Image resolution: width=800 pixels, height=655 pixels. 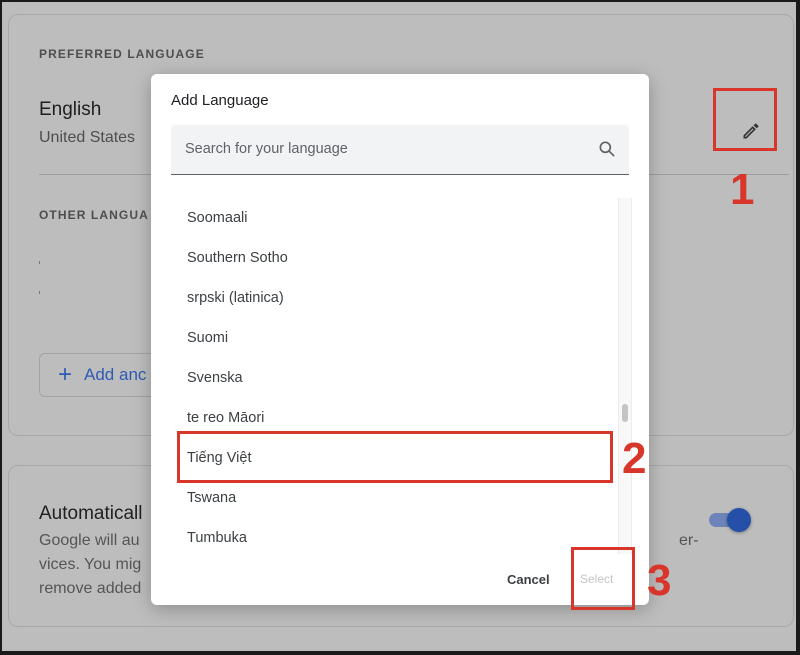 What do you see at coordinates (391, 498) in the screenshot?
I see `language-option: Tswana` at bounding box center [391, 498].